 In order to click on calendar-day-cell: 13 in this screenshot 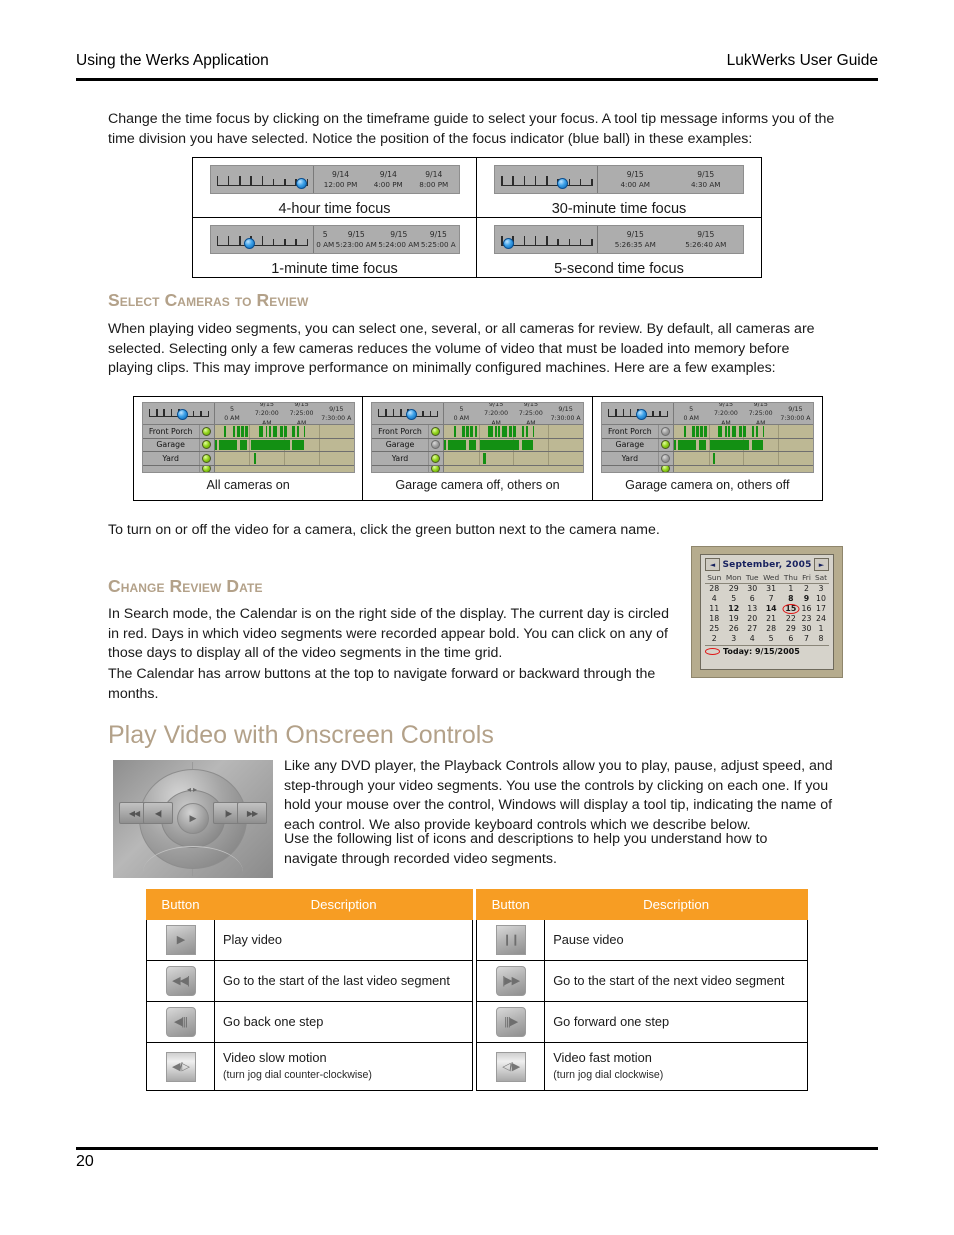, I will do `click(752, 609)`.